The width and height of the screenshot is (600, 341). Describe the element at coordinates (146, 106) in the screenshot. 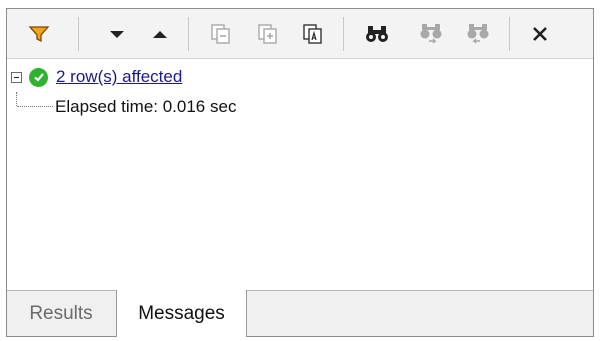

I see `elapsed-time-text: Elapsed time: 0.016 sec` at that location.